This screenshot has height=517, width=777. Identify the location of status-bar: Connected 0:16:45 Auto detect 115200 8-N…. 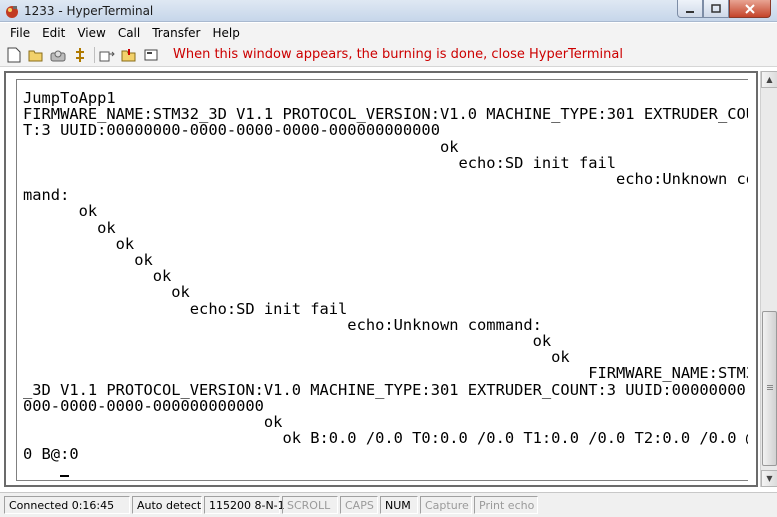
(388, 504).